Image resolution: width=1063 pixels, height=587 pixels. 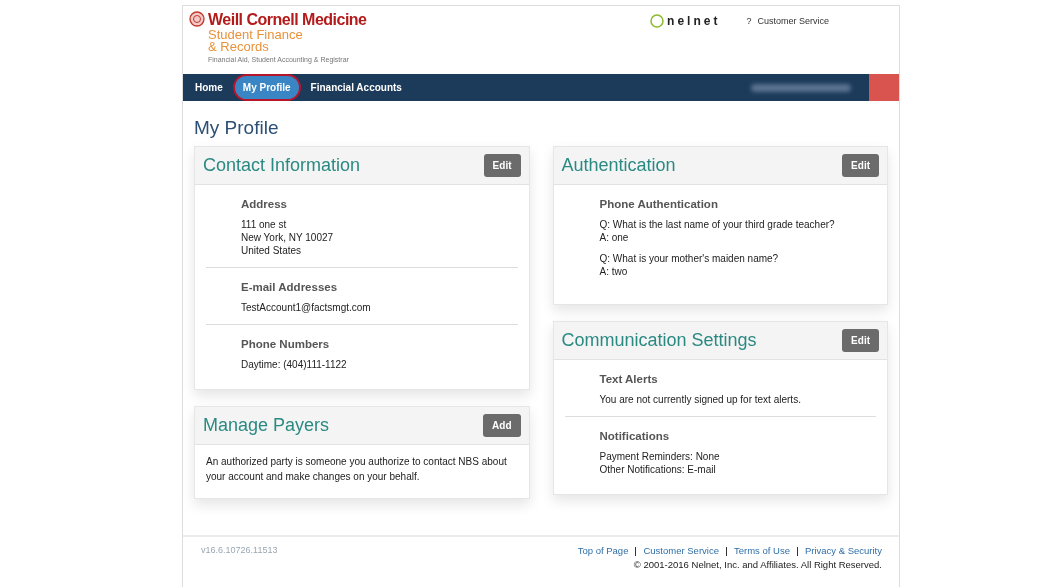 What do you see at coordinates (761, 550) in the screenshot?
I see `footer-link: Terms of Use` at bounding box center [761, 550].